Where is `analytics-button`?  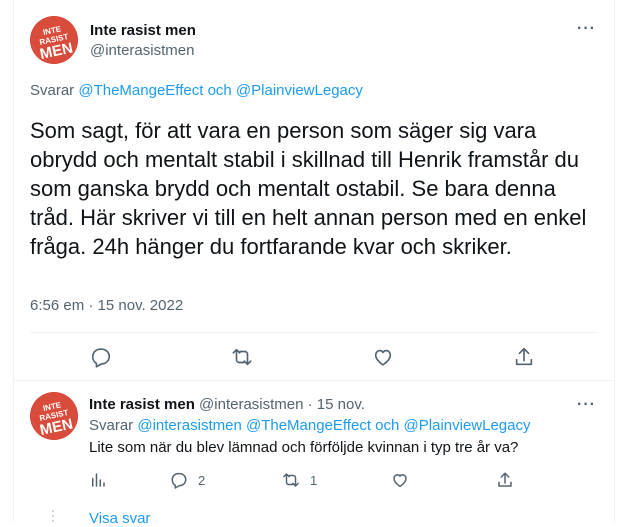
analytics-button is located at coordinates (98, 480).